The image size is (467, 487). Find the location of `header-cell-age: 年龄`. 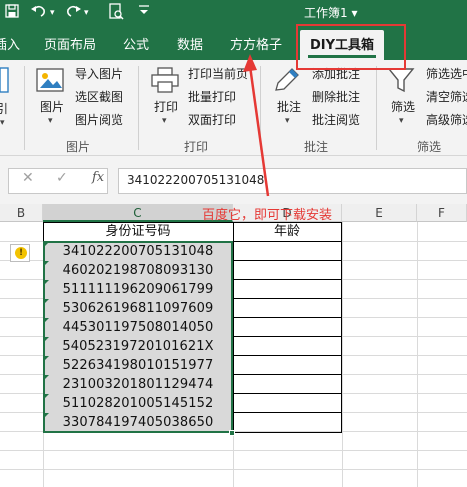

header-cell-age: 年龄 is located at coordinates (287, 231).